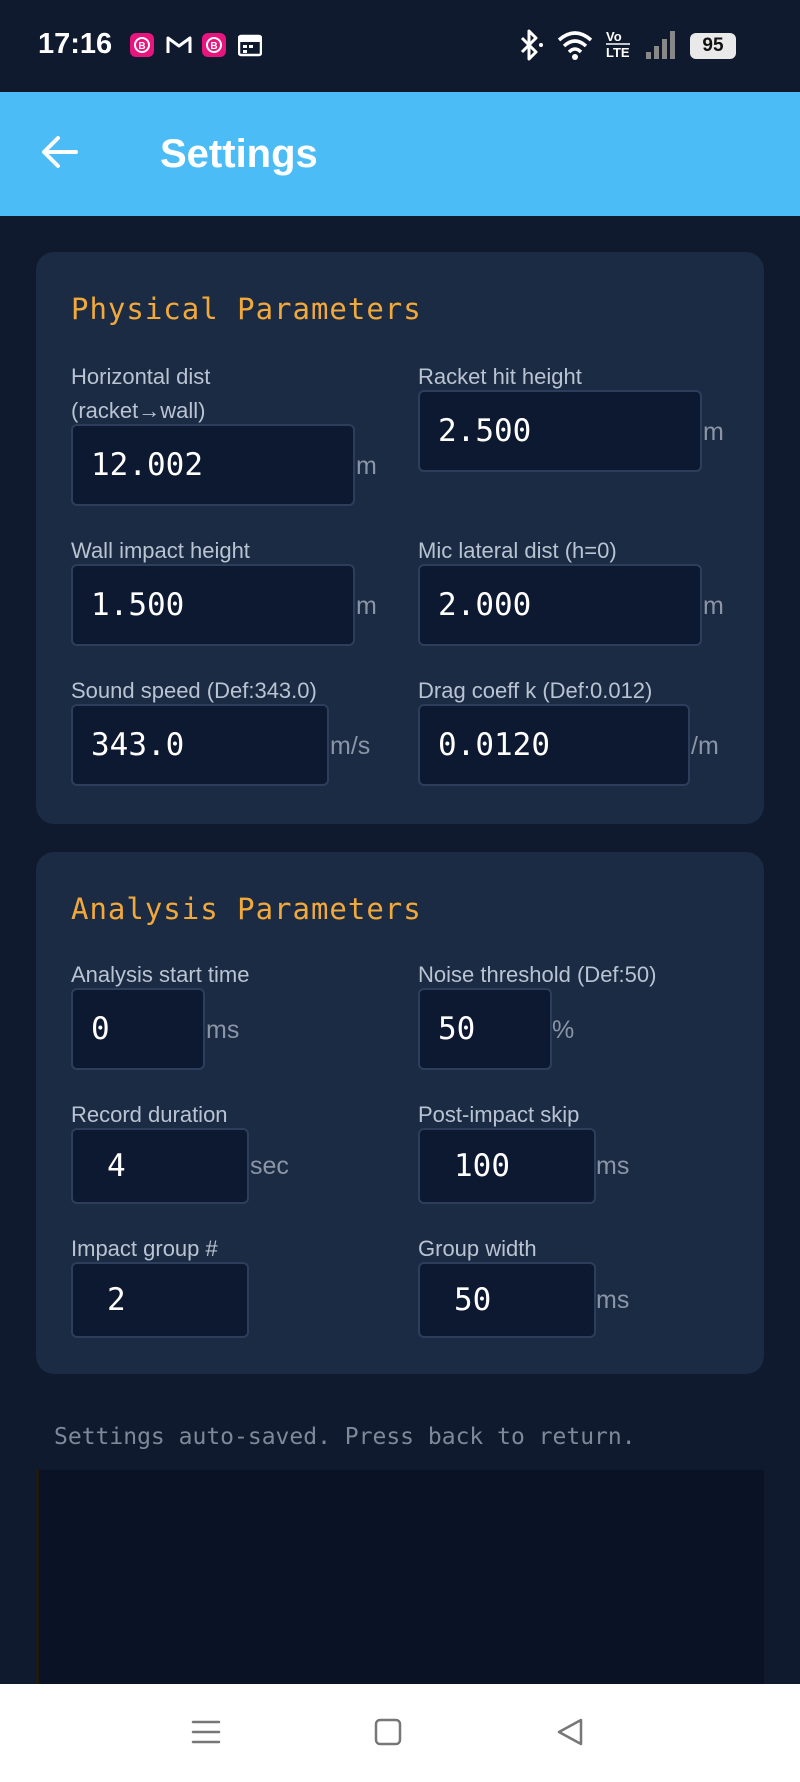 The image size is (800, 1782). What do you see at coordinates (160, 550) in the screenshot?
I see `wall-impact-height-label: Wall impact height` at bounding box center [160, 550].